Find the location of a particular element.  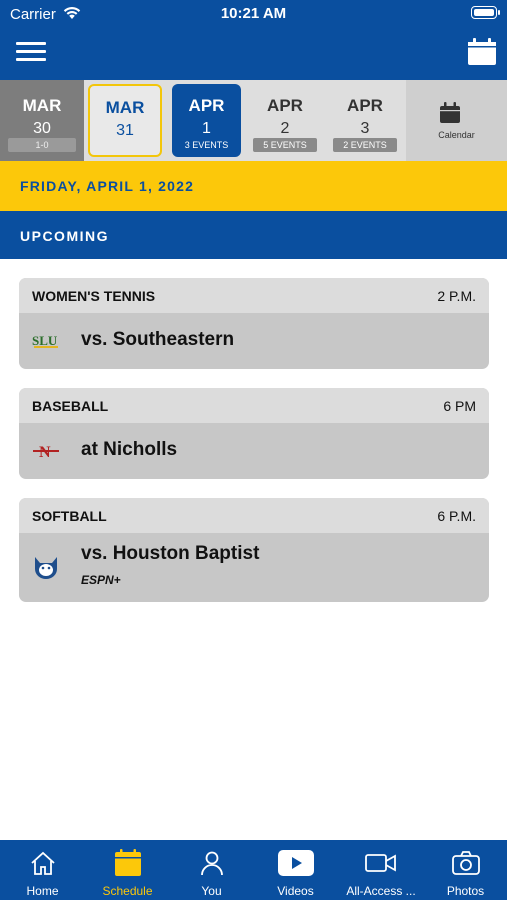

event-card-body: vs. Houston Baptist ESPN+ is located at coordinates (254, 567).